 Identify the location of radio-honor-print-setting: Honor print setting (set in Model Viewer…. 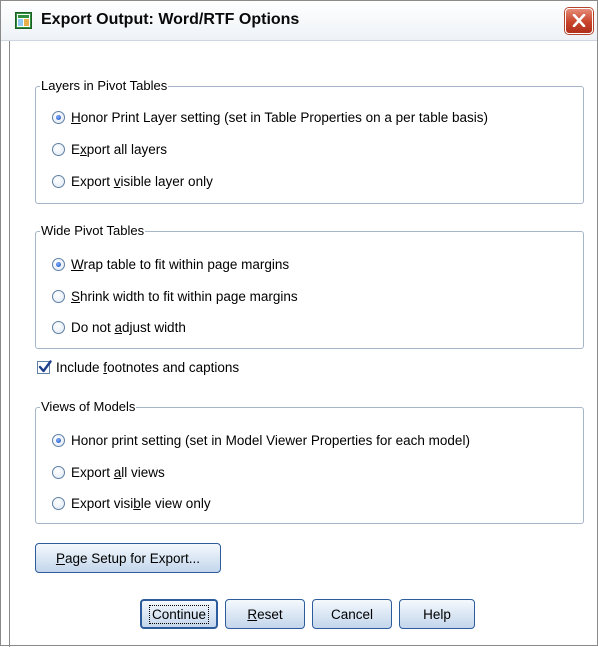
(261, 440).